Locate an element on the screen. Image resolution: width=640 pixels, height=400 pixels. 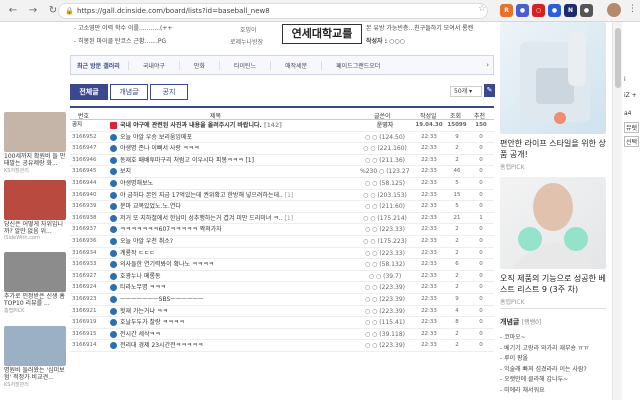
post-subject: 의사들한 연기력봐이 확나노 ㅋㅋㅋㅋ is located at coordinates (231, 264).